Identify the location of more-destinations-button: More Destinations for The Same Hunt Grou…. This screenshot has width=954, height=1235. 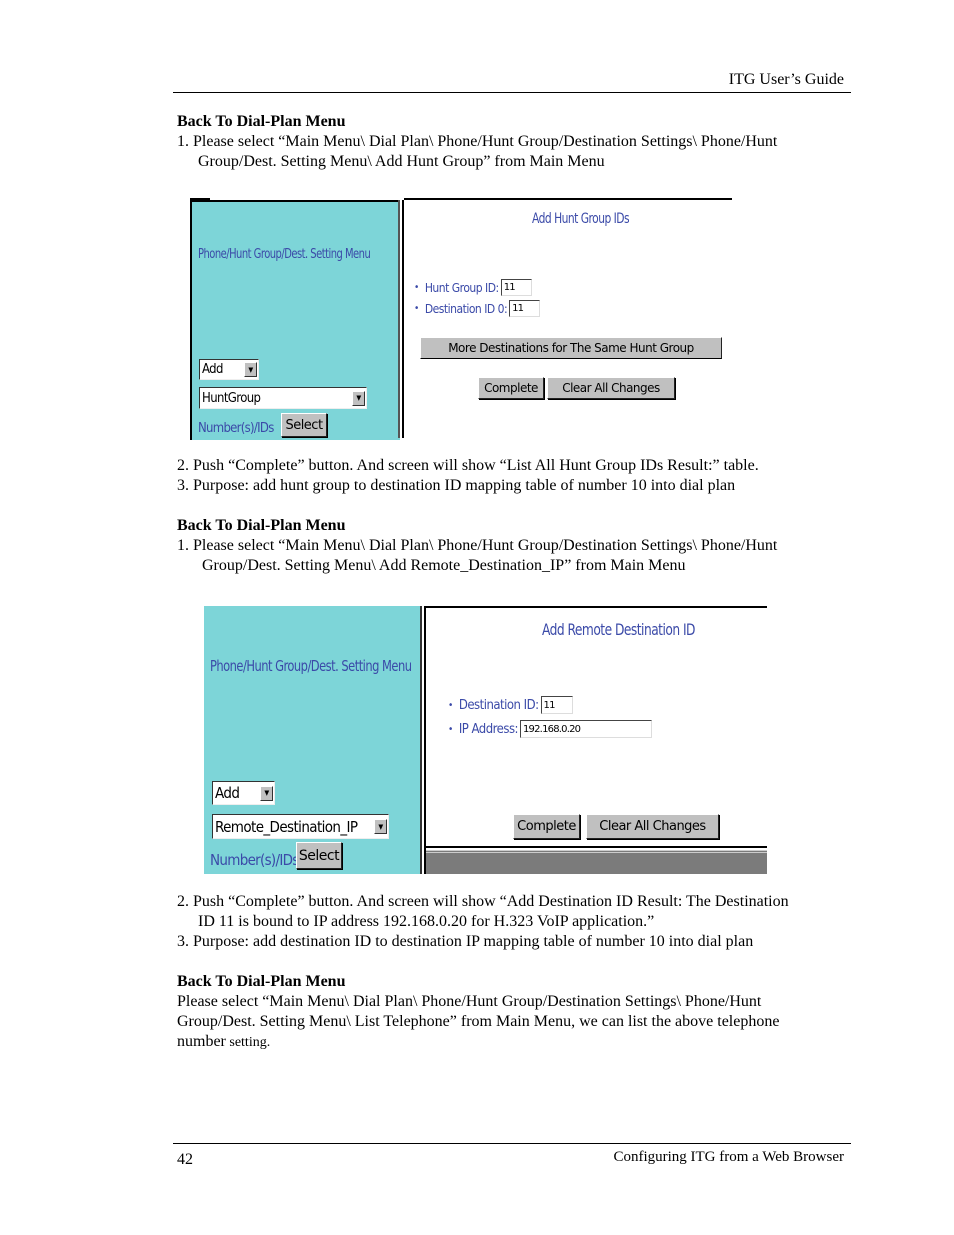
(571, 348).